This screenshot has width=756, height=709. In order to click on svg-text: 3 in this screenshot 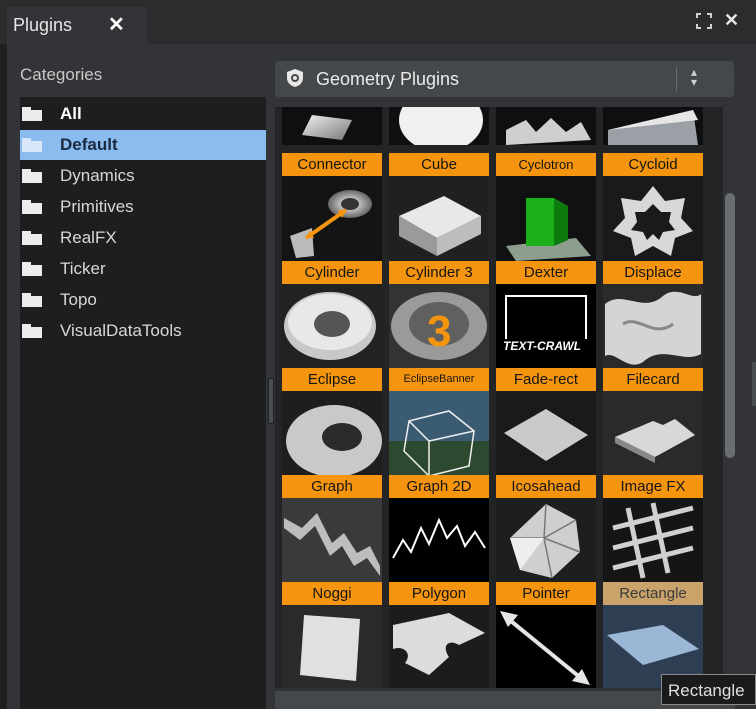, I will do `click(439, 331)`.